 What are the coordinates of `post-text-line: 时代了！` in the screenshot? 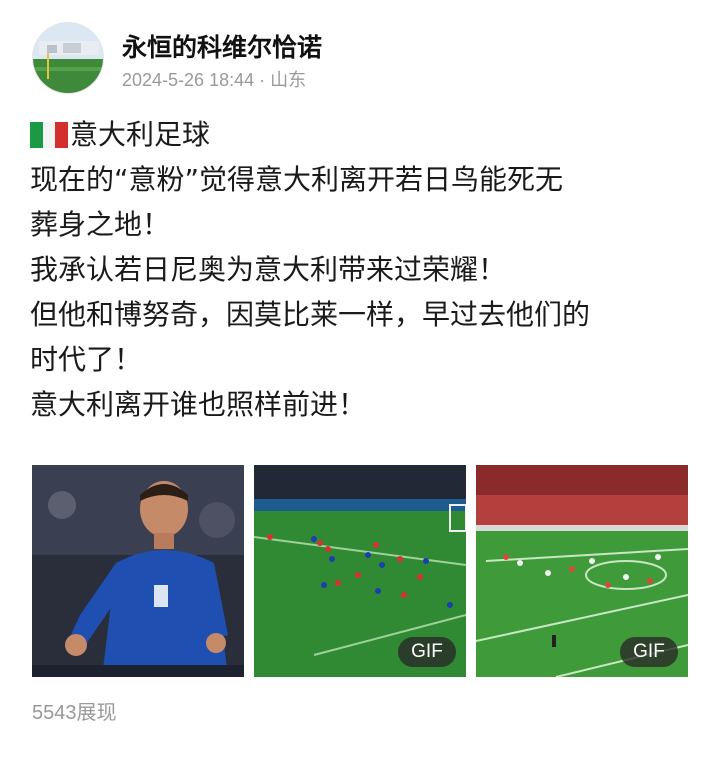 It's located at (86, 359).